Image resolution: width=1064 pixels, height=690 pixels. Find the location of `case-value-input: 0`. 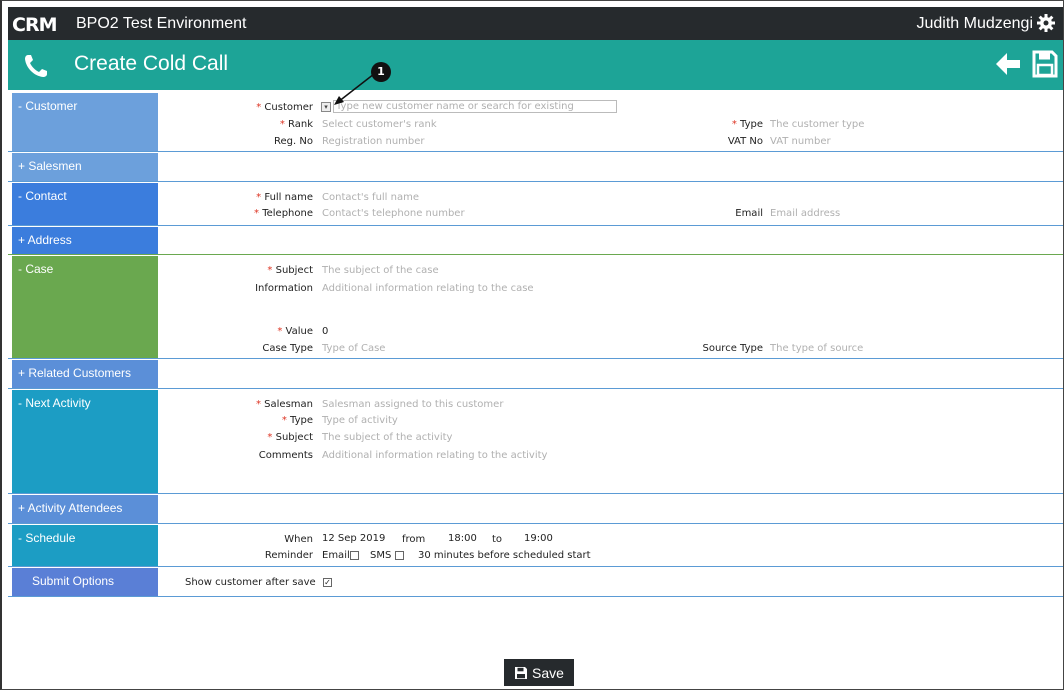

case-value-input: 0 is located at coordinates (325, 331).